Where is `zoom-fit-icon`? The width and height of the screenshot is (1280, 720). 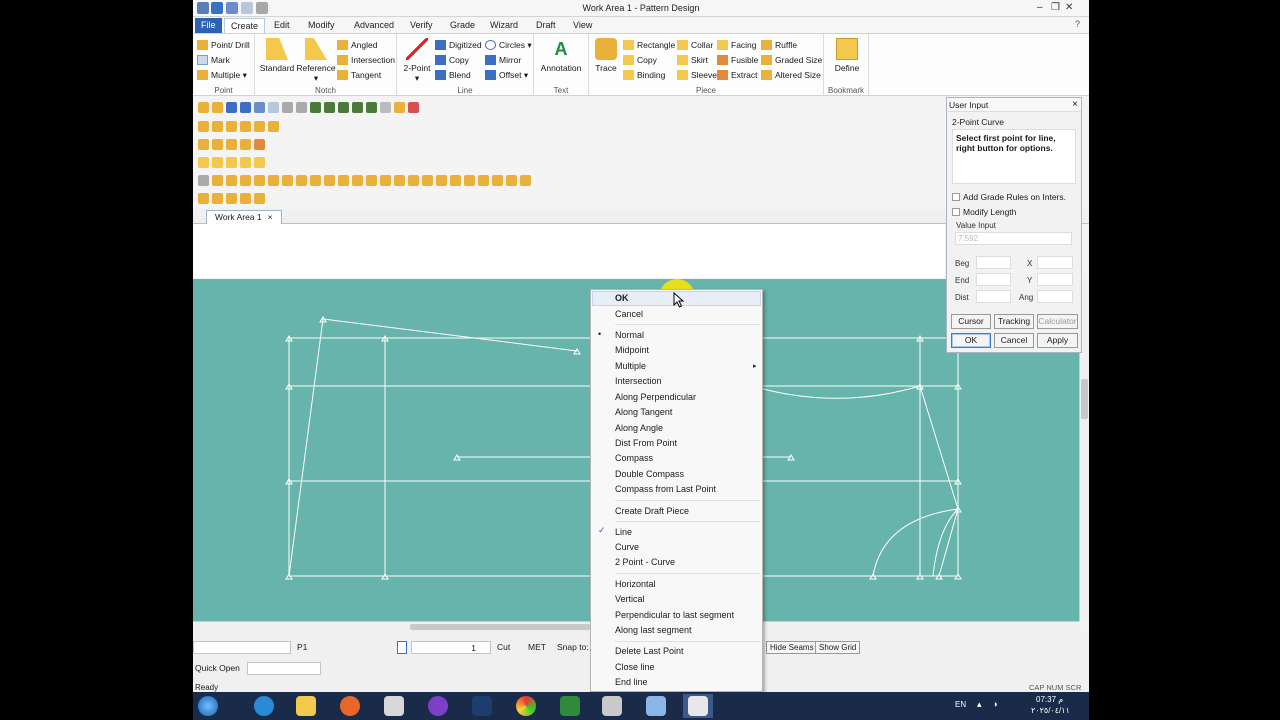
zoom-fit-icon is located at coordinates (343, 107).